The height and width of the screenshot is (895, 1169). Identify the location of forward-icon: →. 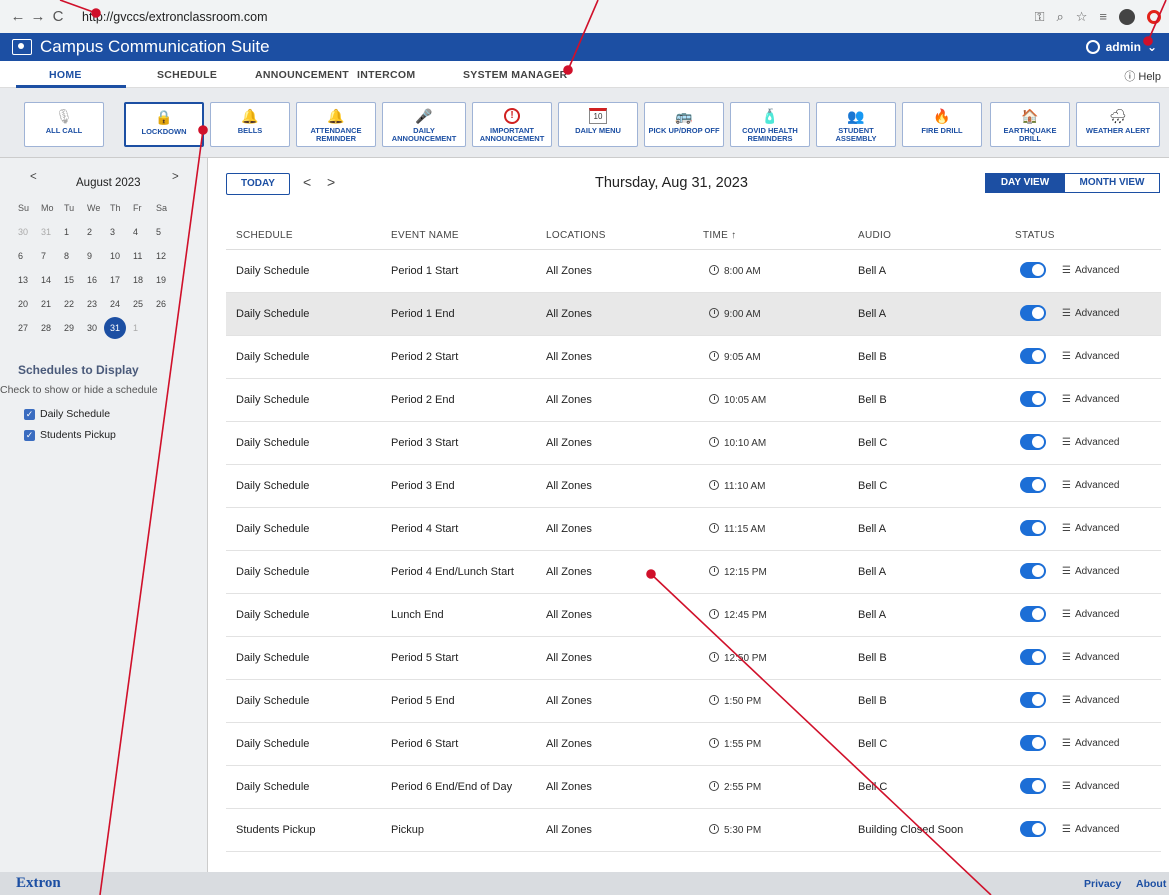
(38, 16).